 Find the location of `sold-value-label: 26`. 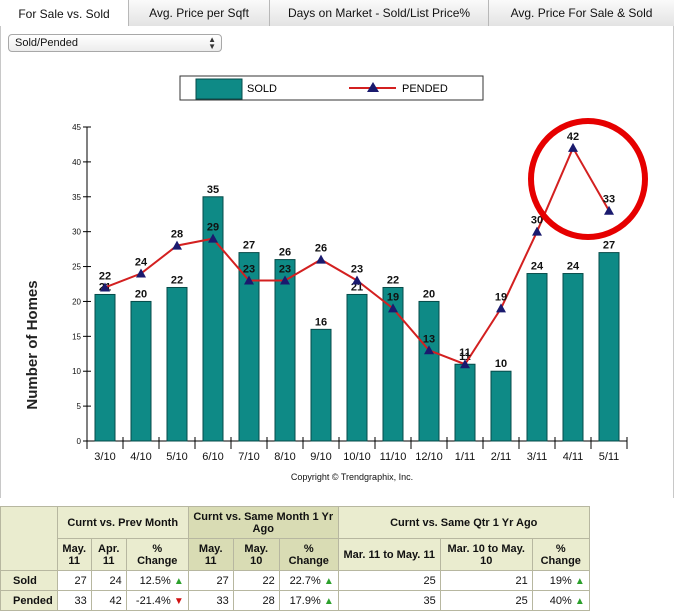

sold-value-label: 26 is located at coordinates (285, 253).